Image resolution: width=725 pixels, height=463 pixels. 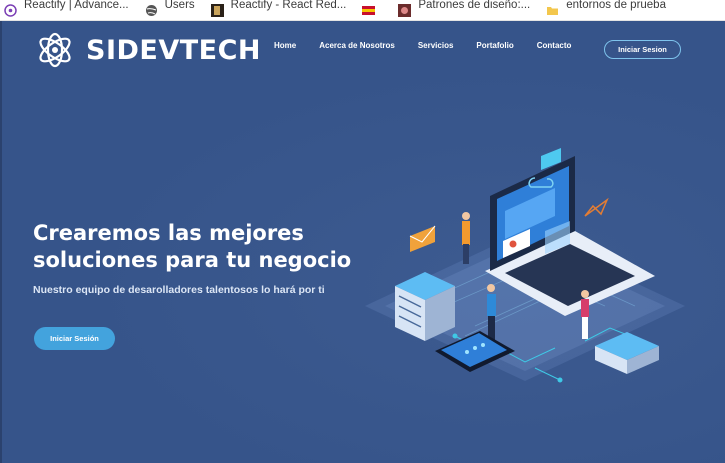 I want to click on nav-home: Home, so click(x=285, y=45).